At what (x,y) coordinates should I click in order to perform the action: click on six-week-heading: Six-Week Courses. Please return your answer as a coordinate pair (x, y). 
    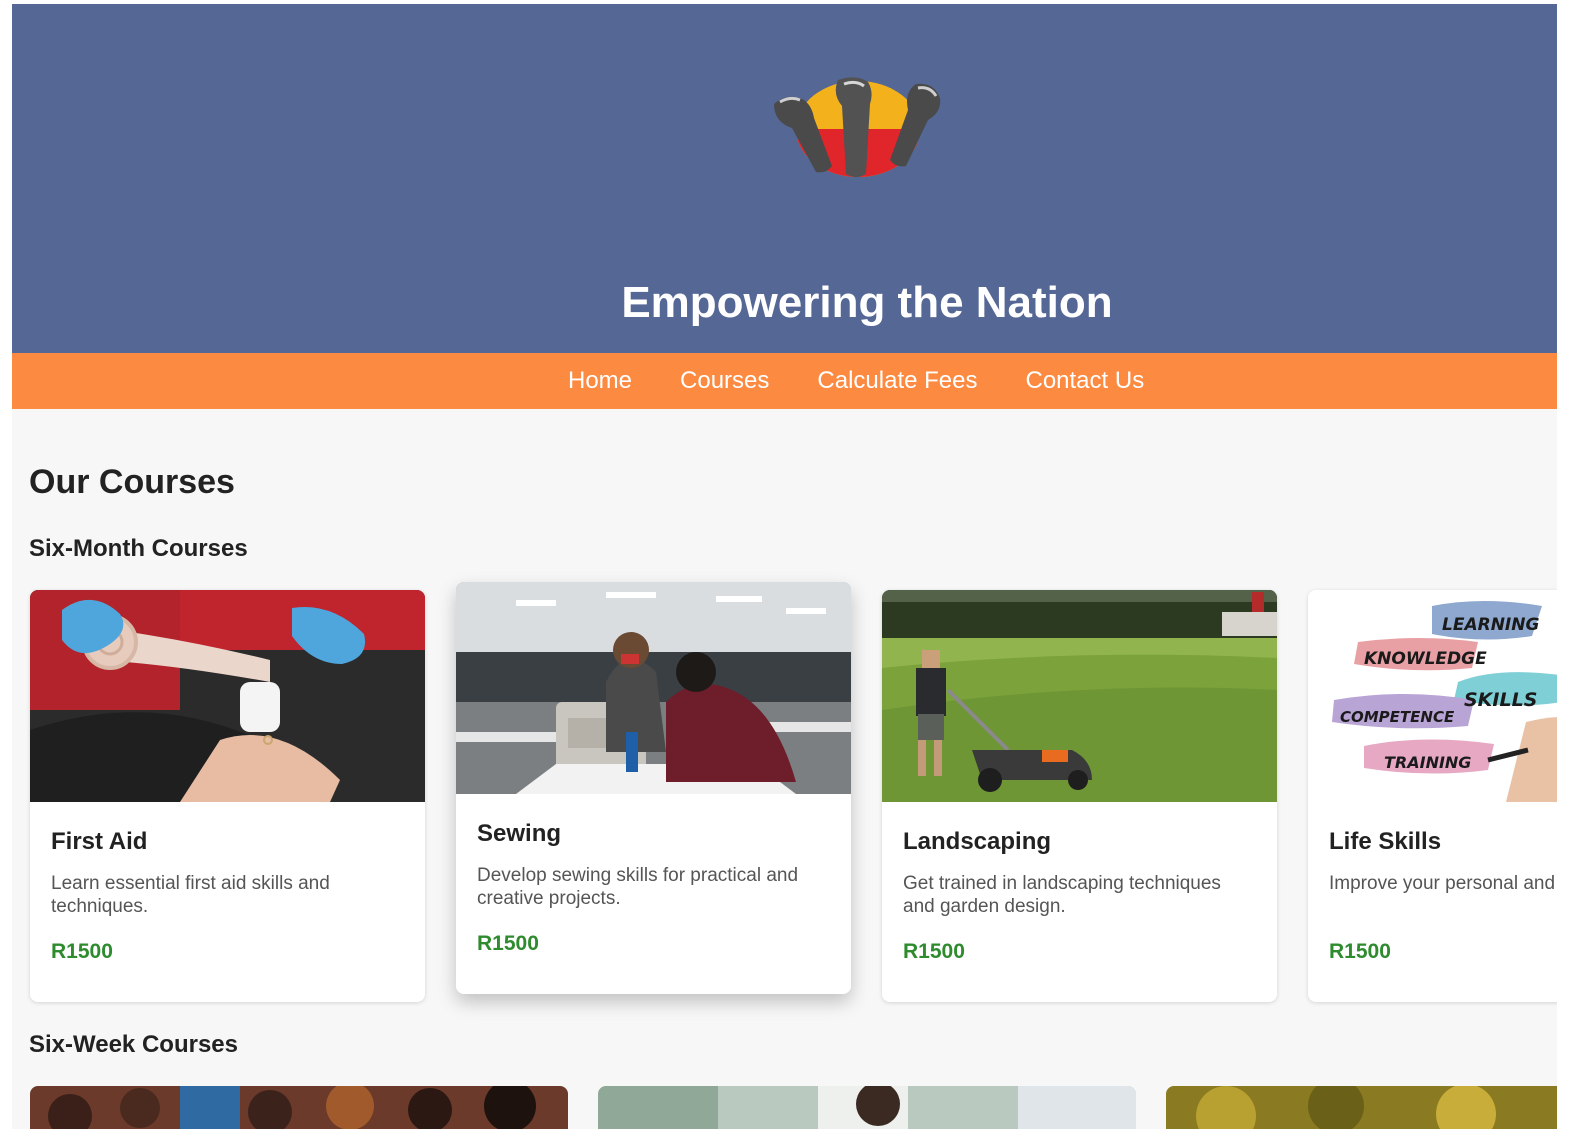
    Looking at the image, I should click on (133, 1044).